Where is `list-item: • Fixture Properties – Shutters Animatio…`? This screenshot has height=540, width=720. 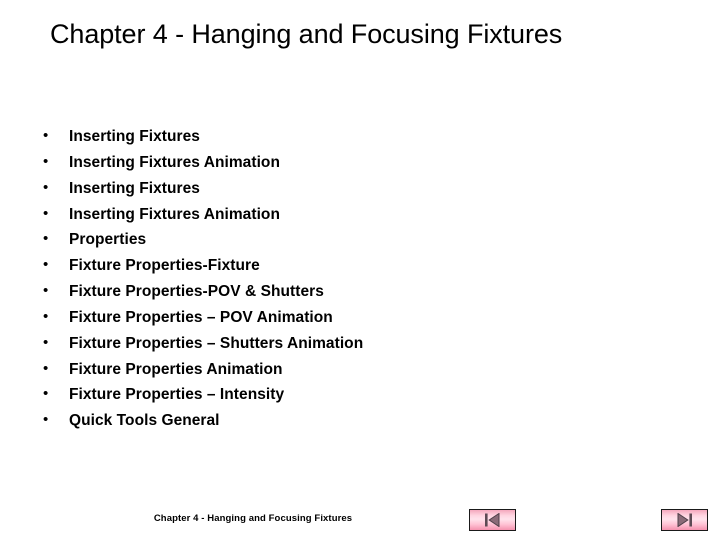 list-item: • Fixture Properties – Shutters Animatio… is located at coordinates (362, 347).